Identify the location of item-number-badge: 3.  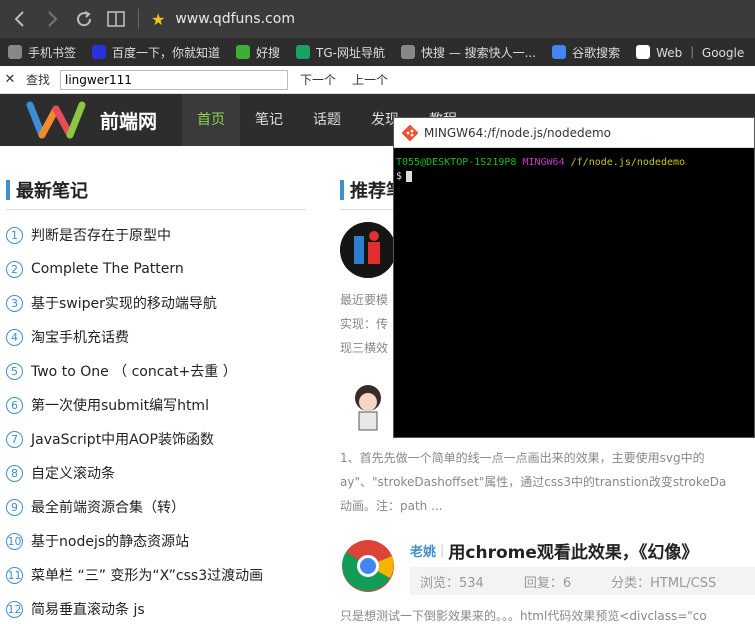
(14, 303).